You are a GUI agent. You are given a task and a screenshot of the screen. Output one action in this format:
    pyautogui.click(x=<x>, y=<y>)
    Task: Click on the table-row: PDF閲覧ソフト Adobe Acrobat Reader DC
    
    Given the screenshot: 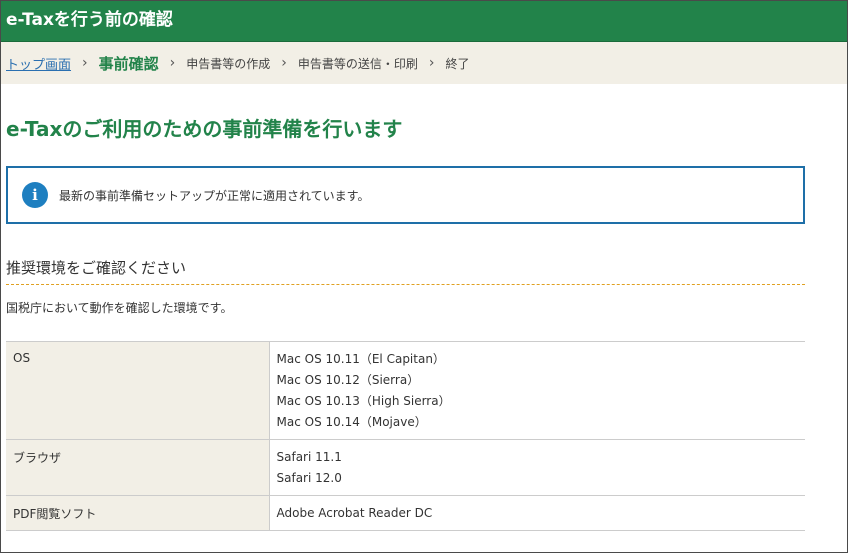 What is the action you would take?
    pyautogui.click(x=405, y=513)
    